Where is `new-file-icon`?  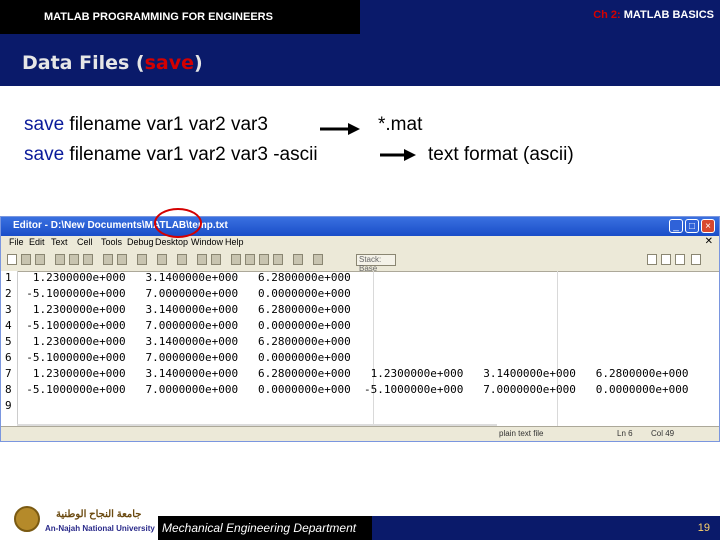
new-file-icon is located at coordinates (12, 259).